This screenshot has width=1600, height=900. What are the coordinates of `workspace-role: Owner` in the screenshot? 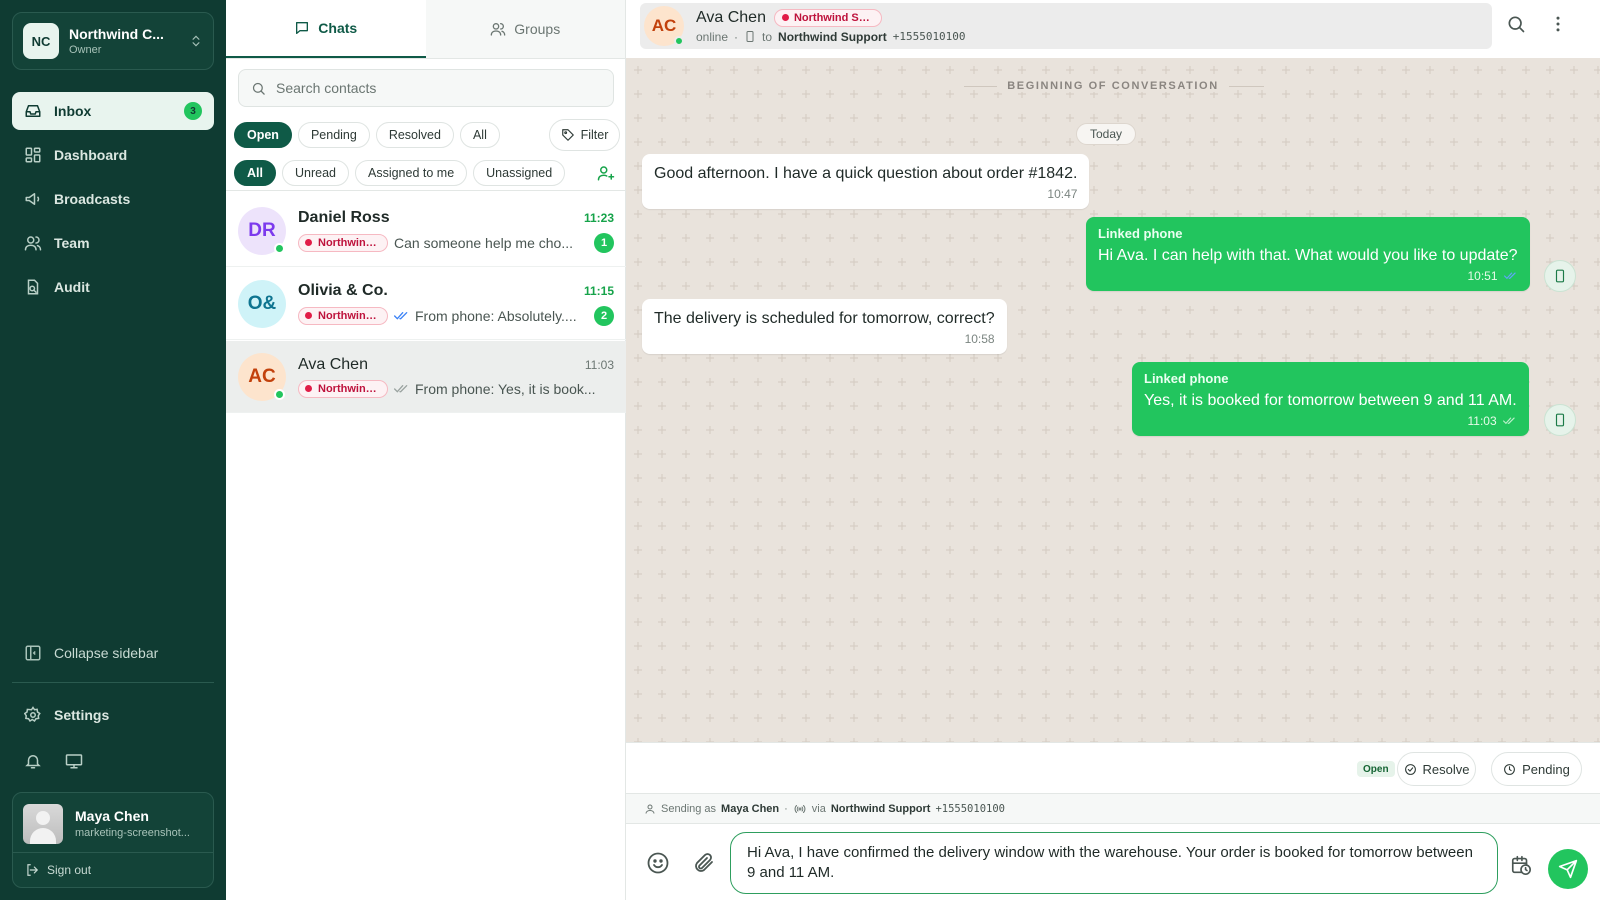 It's located at (85, 50).